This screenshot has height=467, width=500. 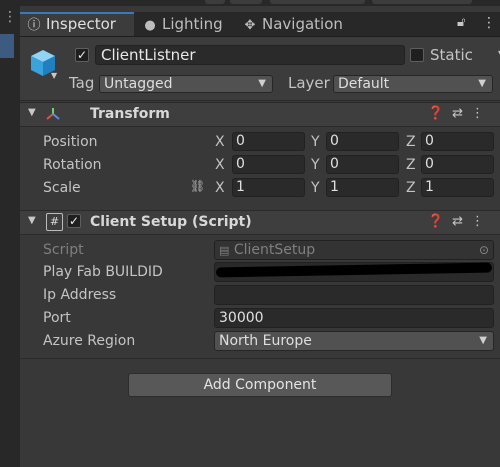 What do you see at coordinates (103, 272) in the screenshot?
I see `playfab-buildid-label: Play Fab BUILDID` at bounding box center [103, 272].